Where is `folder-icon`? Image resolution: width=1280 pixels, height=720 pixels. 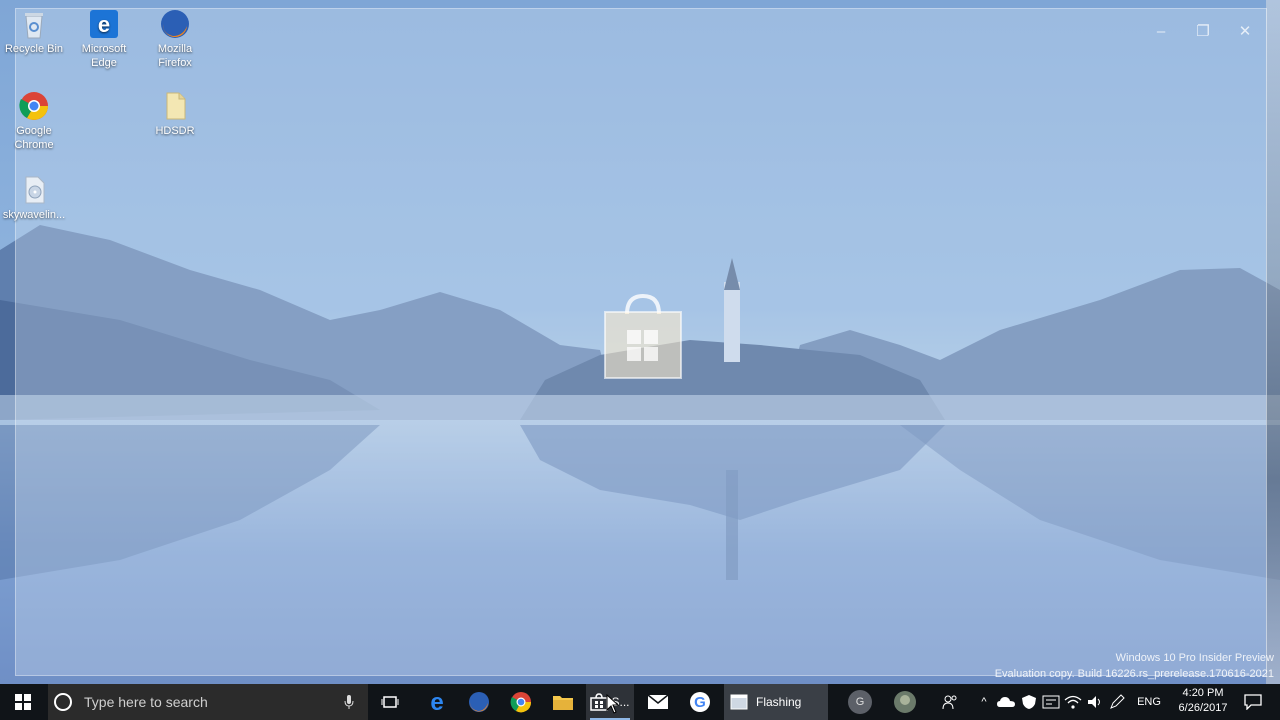 folder-icon is located at coordinates (563, 703).